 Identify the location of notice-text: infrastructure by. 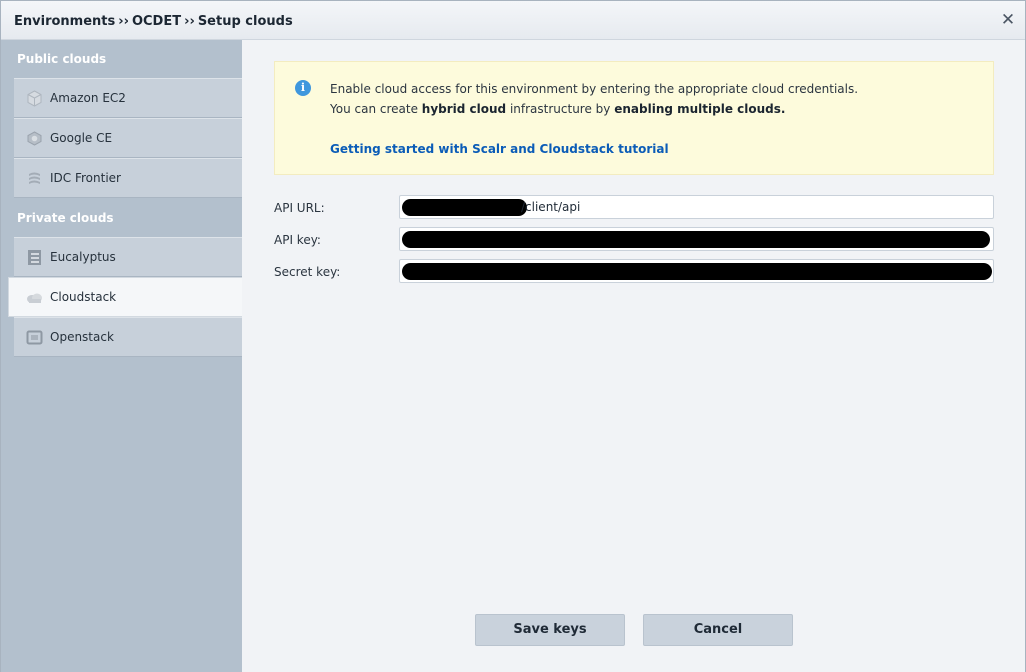
(560, 109).